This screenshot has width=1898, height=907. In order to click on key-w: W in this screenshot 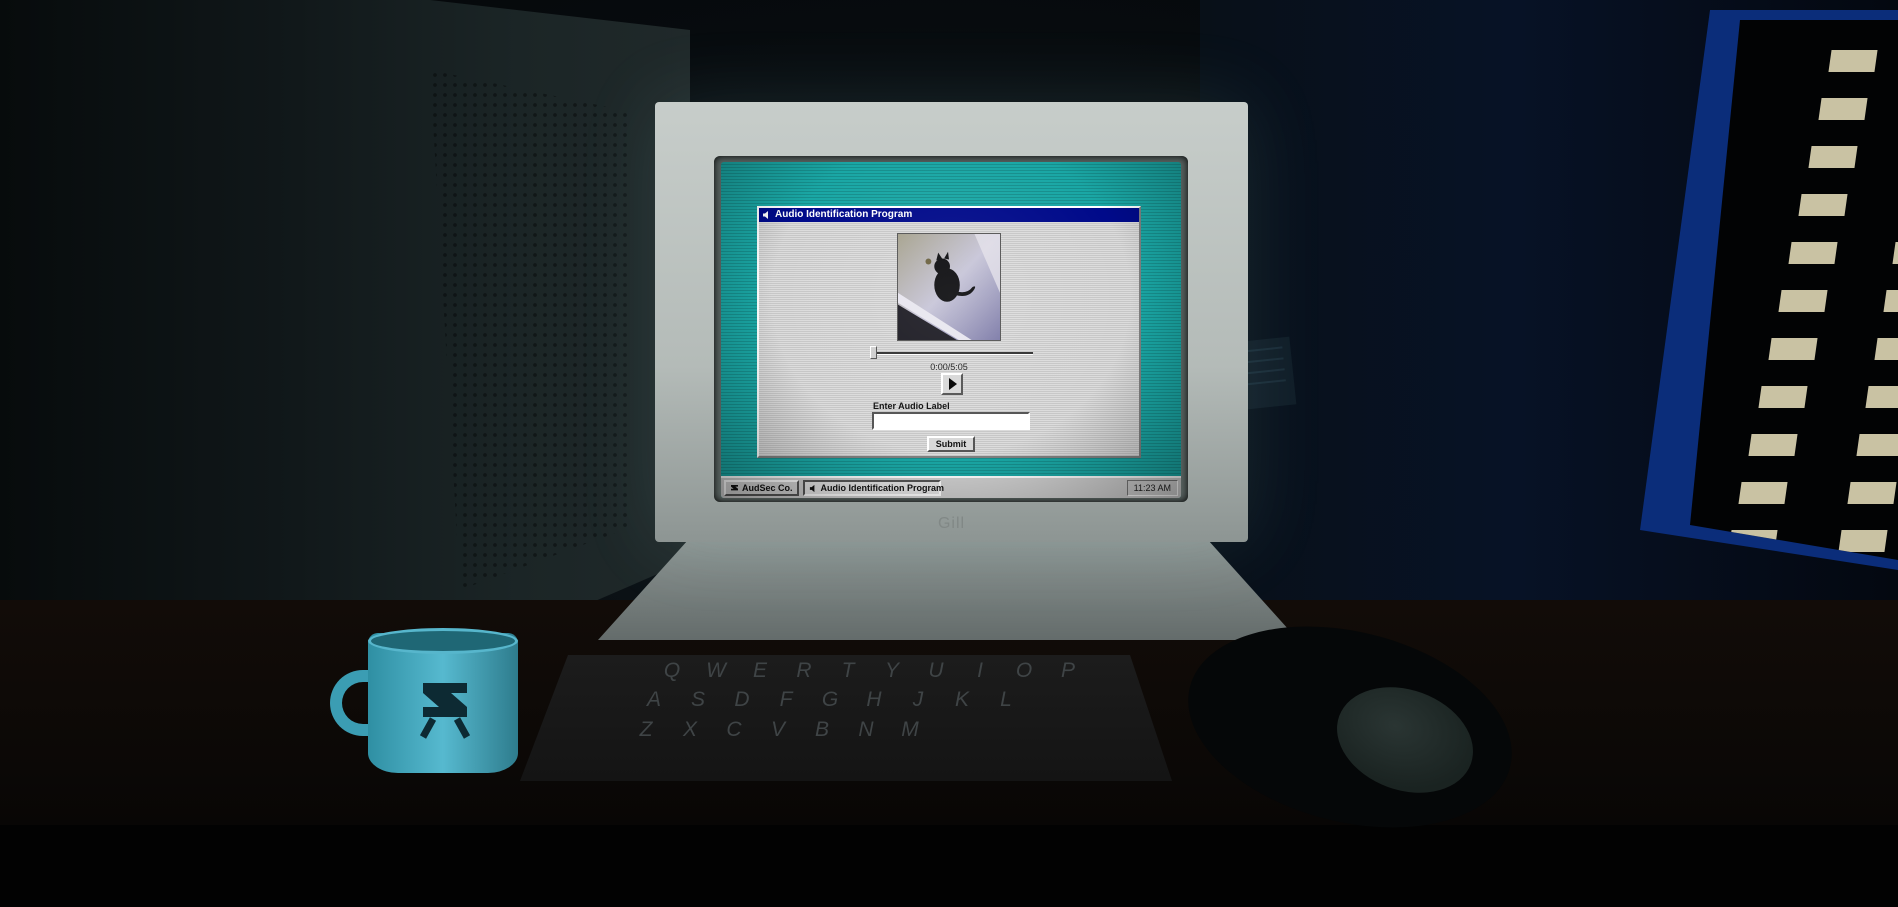, I will do `click(716, 671)`.